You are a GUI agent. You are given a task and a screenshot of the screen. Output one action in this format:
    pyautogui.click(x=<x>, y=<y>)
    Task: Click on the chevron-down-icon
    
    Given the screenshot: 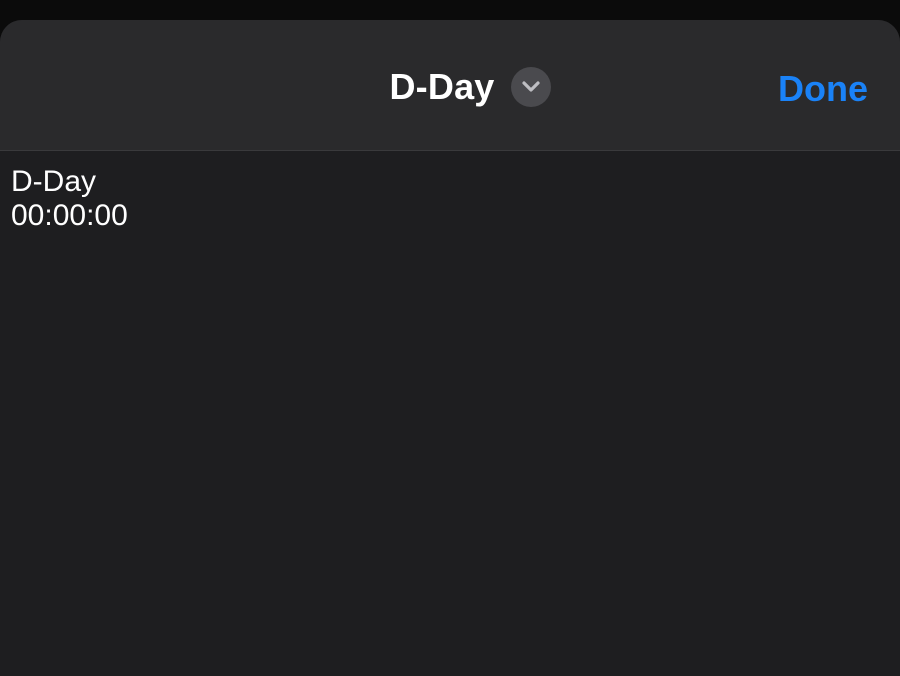 What is the action you would take?
    pyautogui.click(x=530, y=86)
    